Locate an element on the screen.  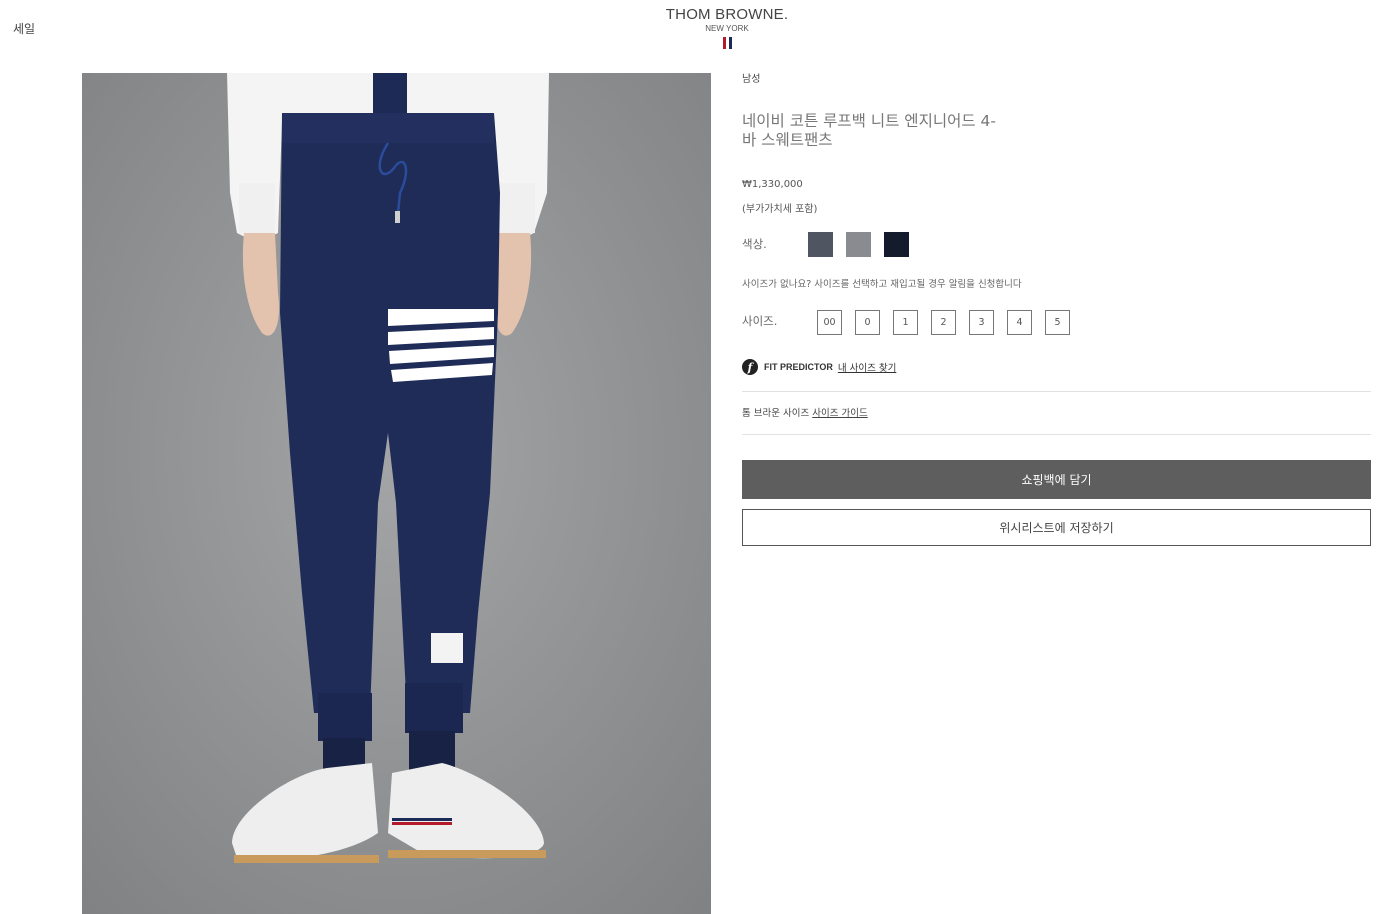
size-guide-prefix: 톰 브라운 사이즈 is located at coordinates (776, 413).